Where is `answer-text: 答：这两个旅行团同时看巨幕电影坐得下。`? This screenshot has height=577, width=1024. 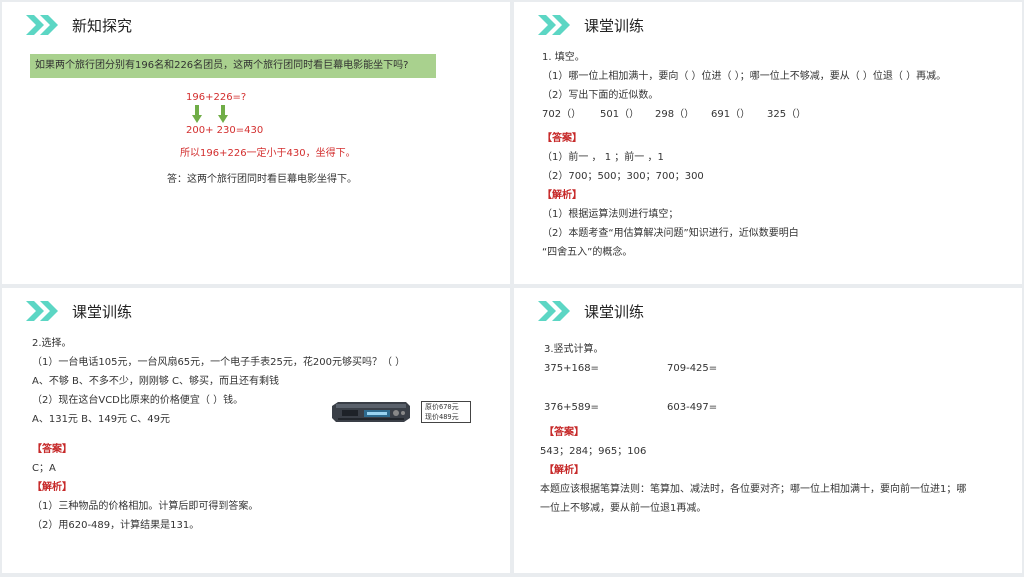
answer-text: 答：这两个旅行团同时看巨幕电影坐得下。 is located at coordinates (262, 179).